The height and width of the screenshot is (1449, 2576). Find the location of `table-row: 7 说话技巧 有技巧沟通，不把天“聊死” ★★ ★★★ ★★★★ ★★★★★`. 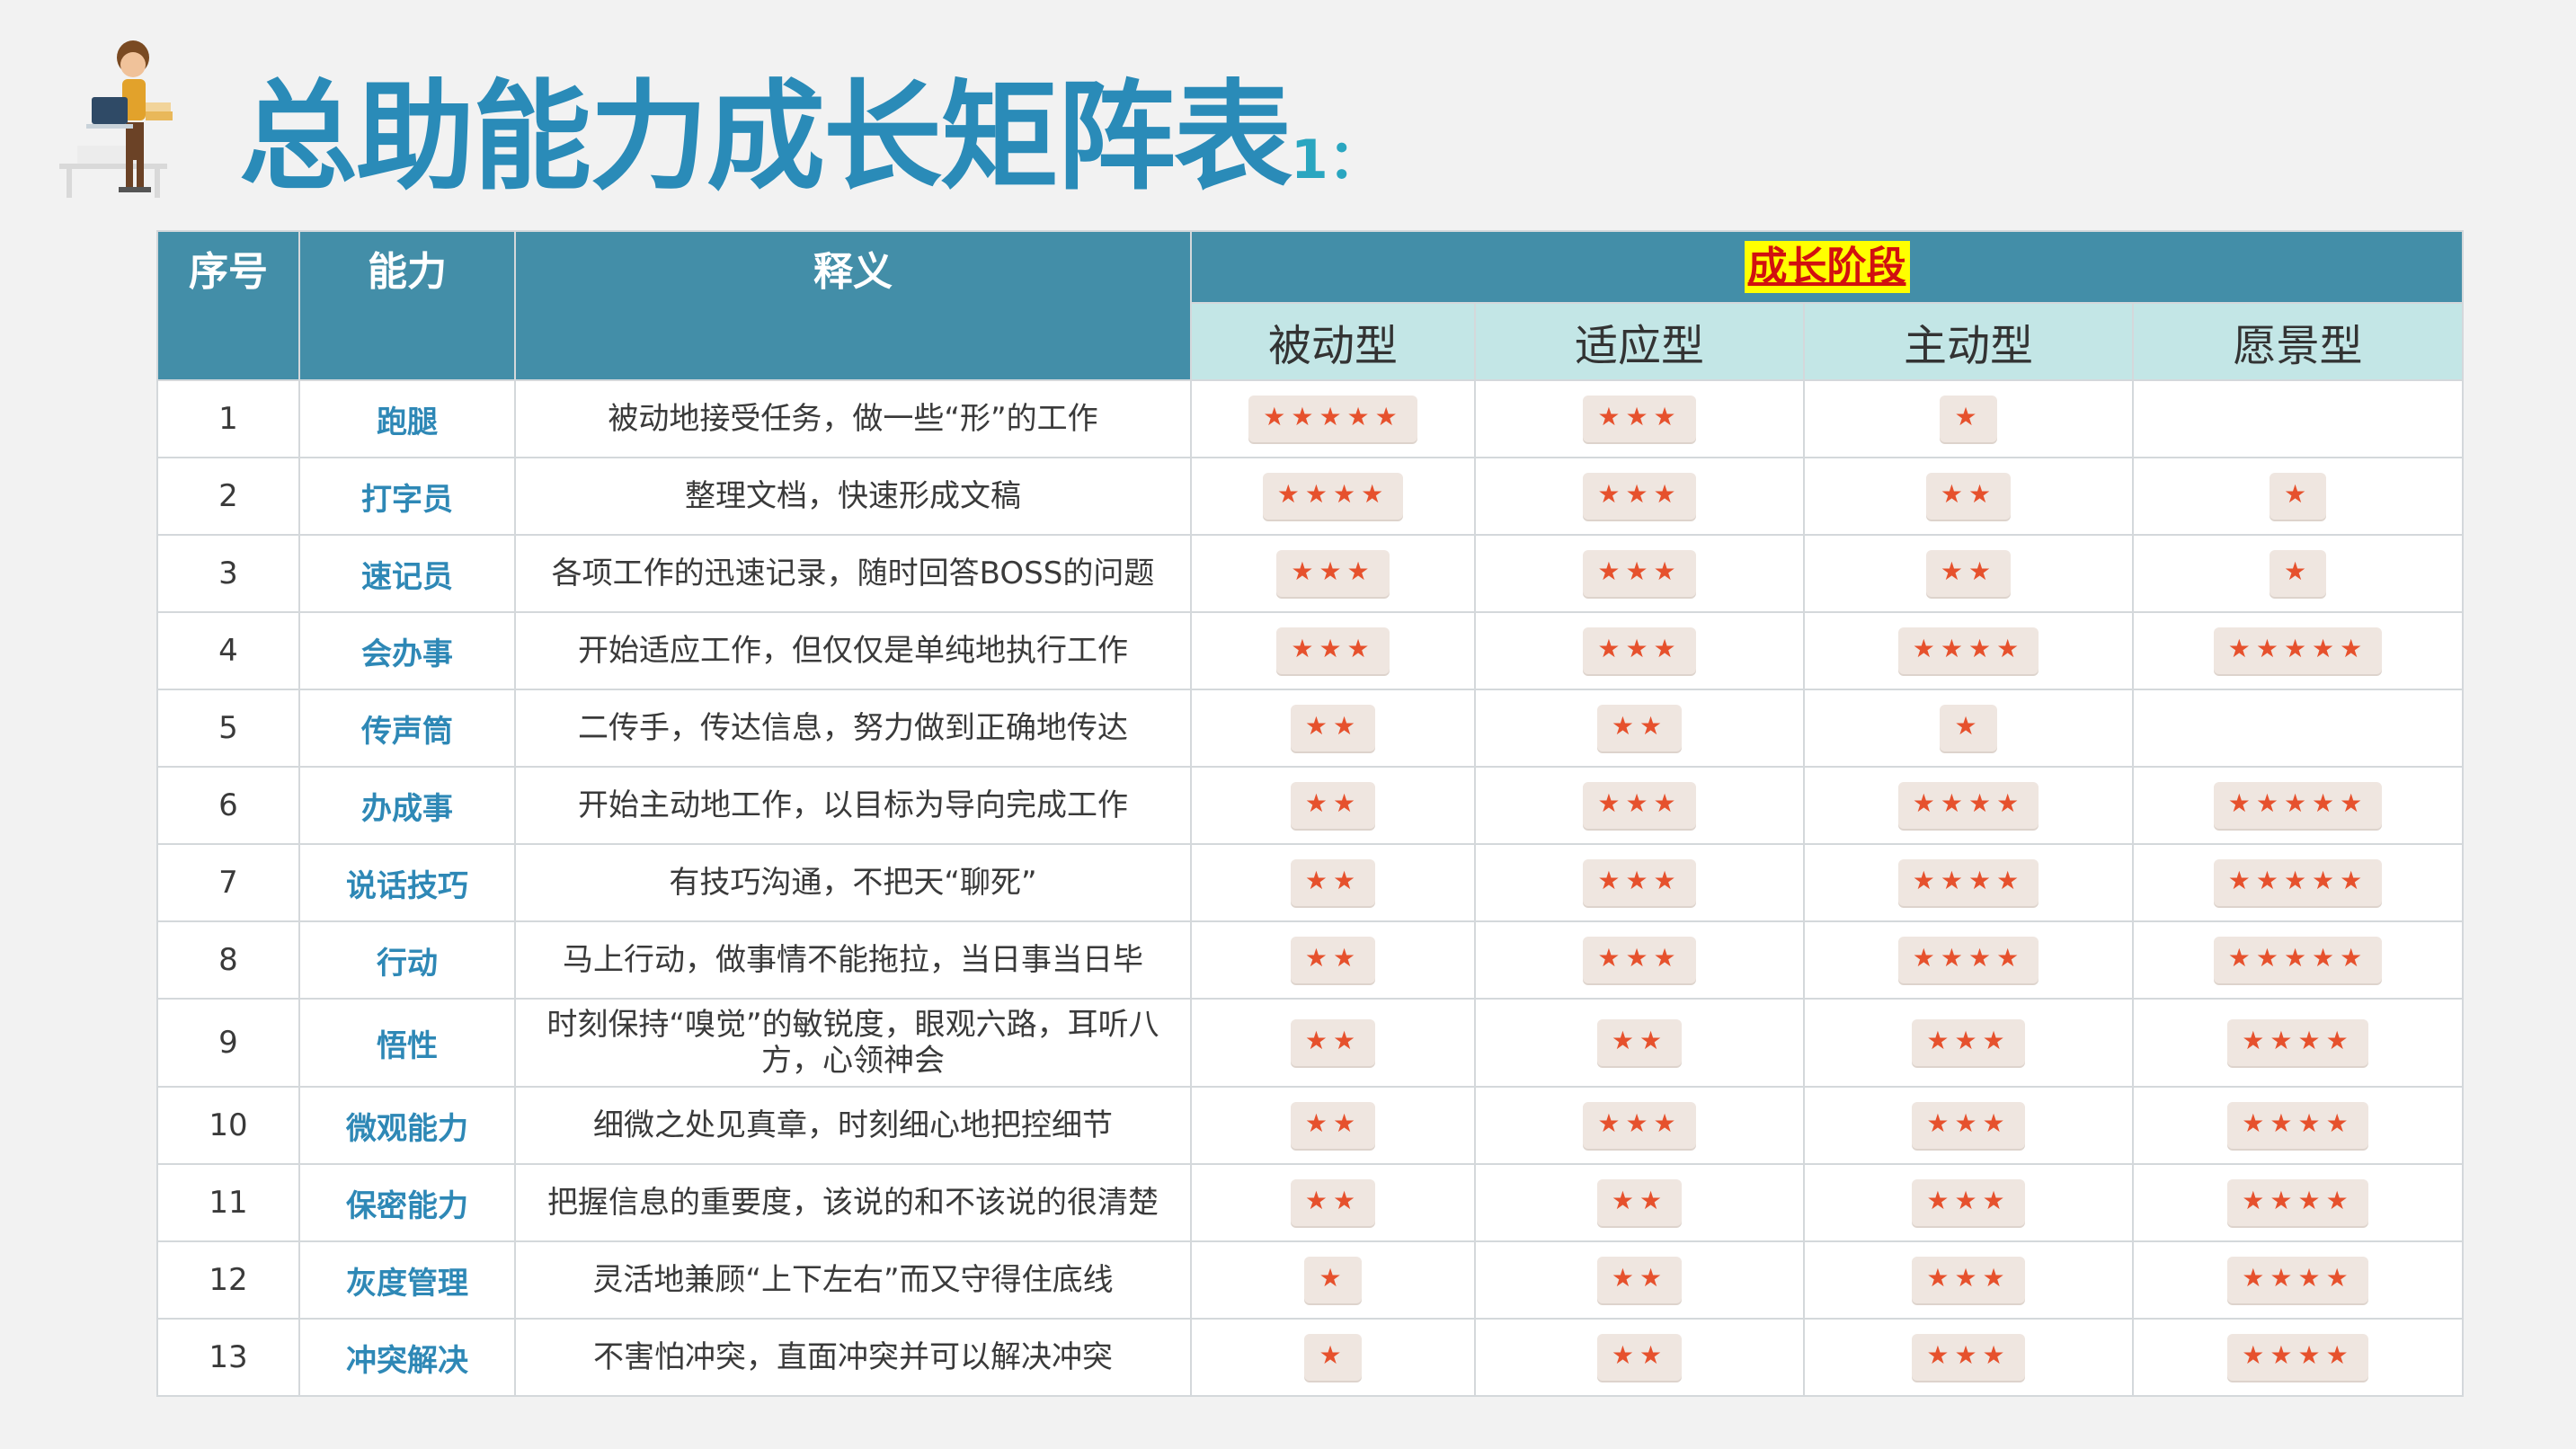

table-row: 7 说话技巧 有技巧沟通，不把天“聊死” ★★ ★★★ ★★★★ ★★★★★ is located at coordinates (1310, 882).